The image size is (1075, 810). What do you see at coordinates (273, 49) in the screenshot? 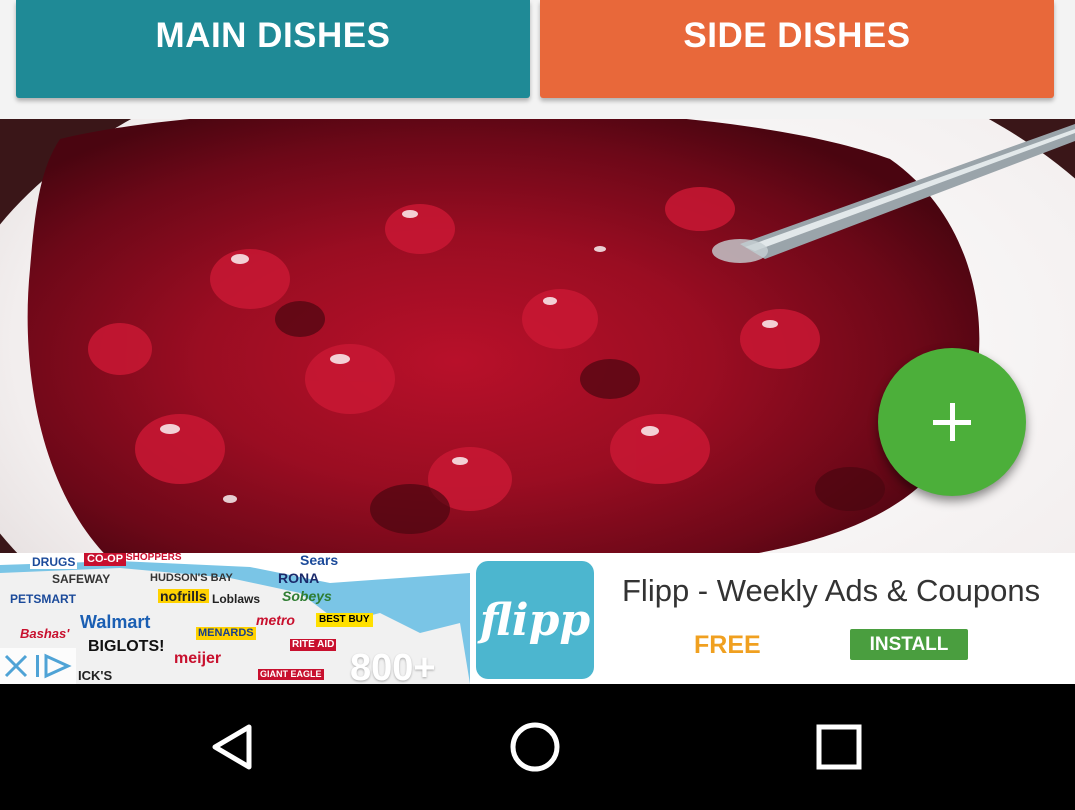
I see `main-dishes-button: MAIN DISHES` at bounding box center [273, 49].